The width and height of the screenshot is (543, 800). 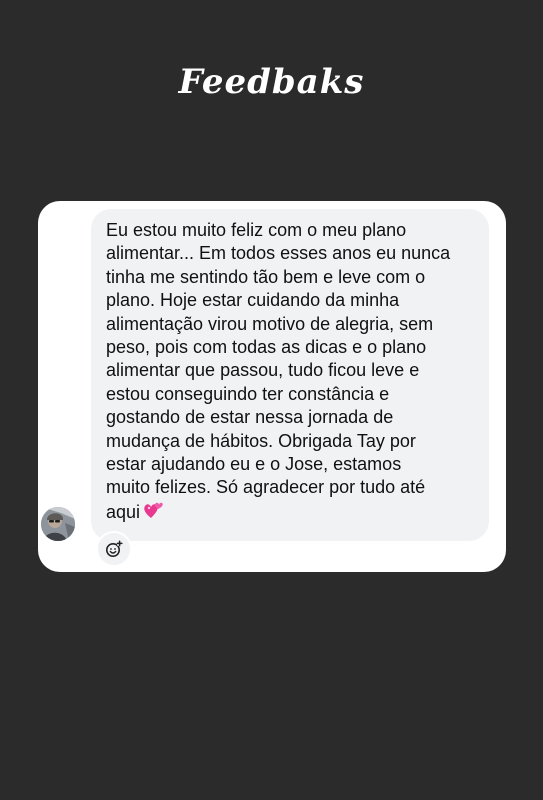 I want to click on avatar-photo, so click(x=58, y=524).